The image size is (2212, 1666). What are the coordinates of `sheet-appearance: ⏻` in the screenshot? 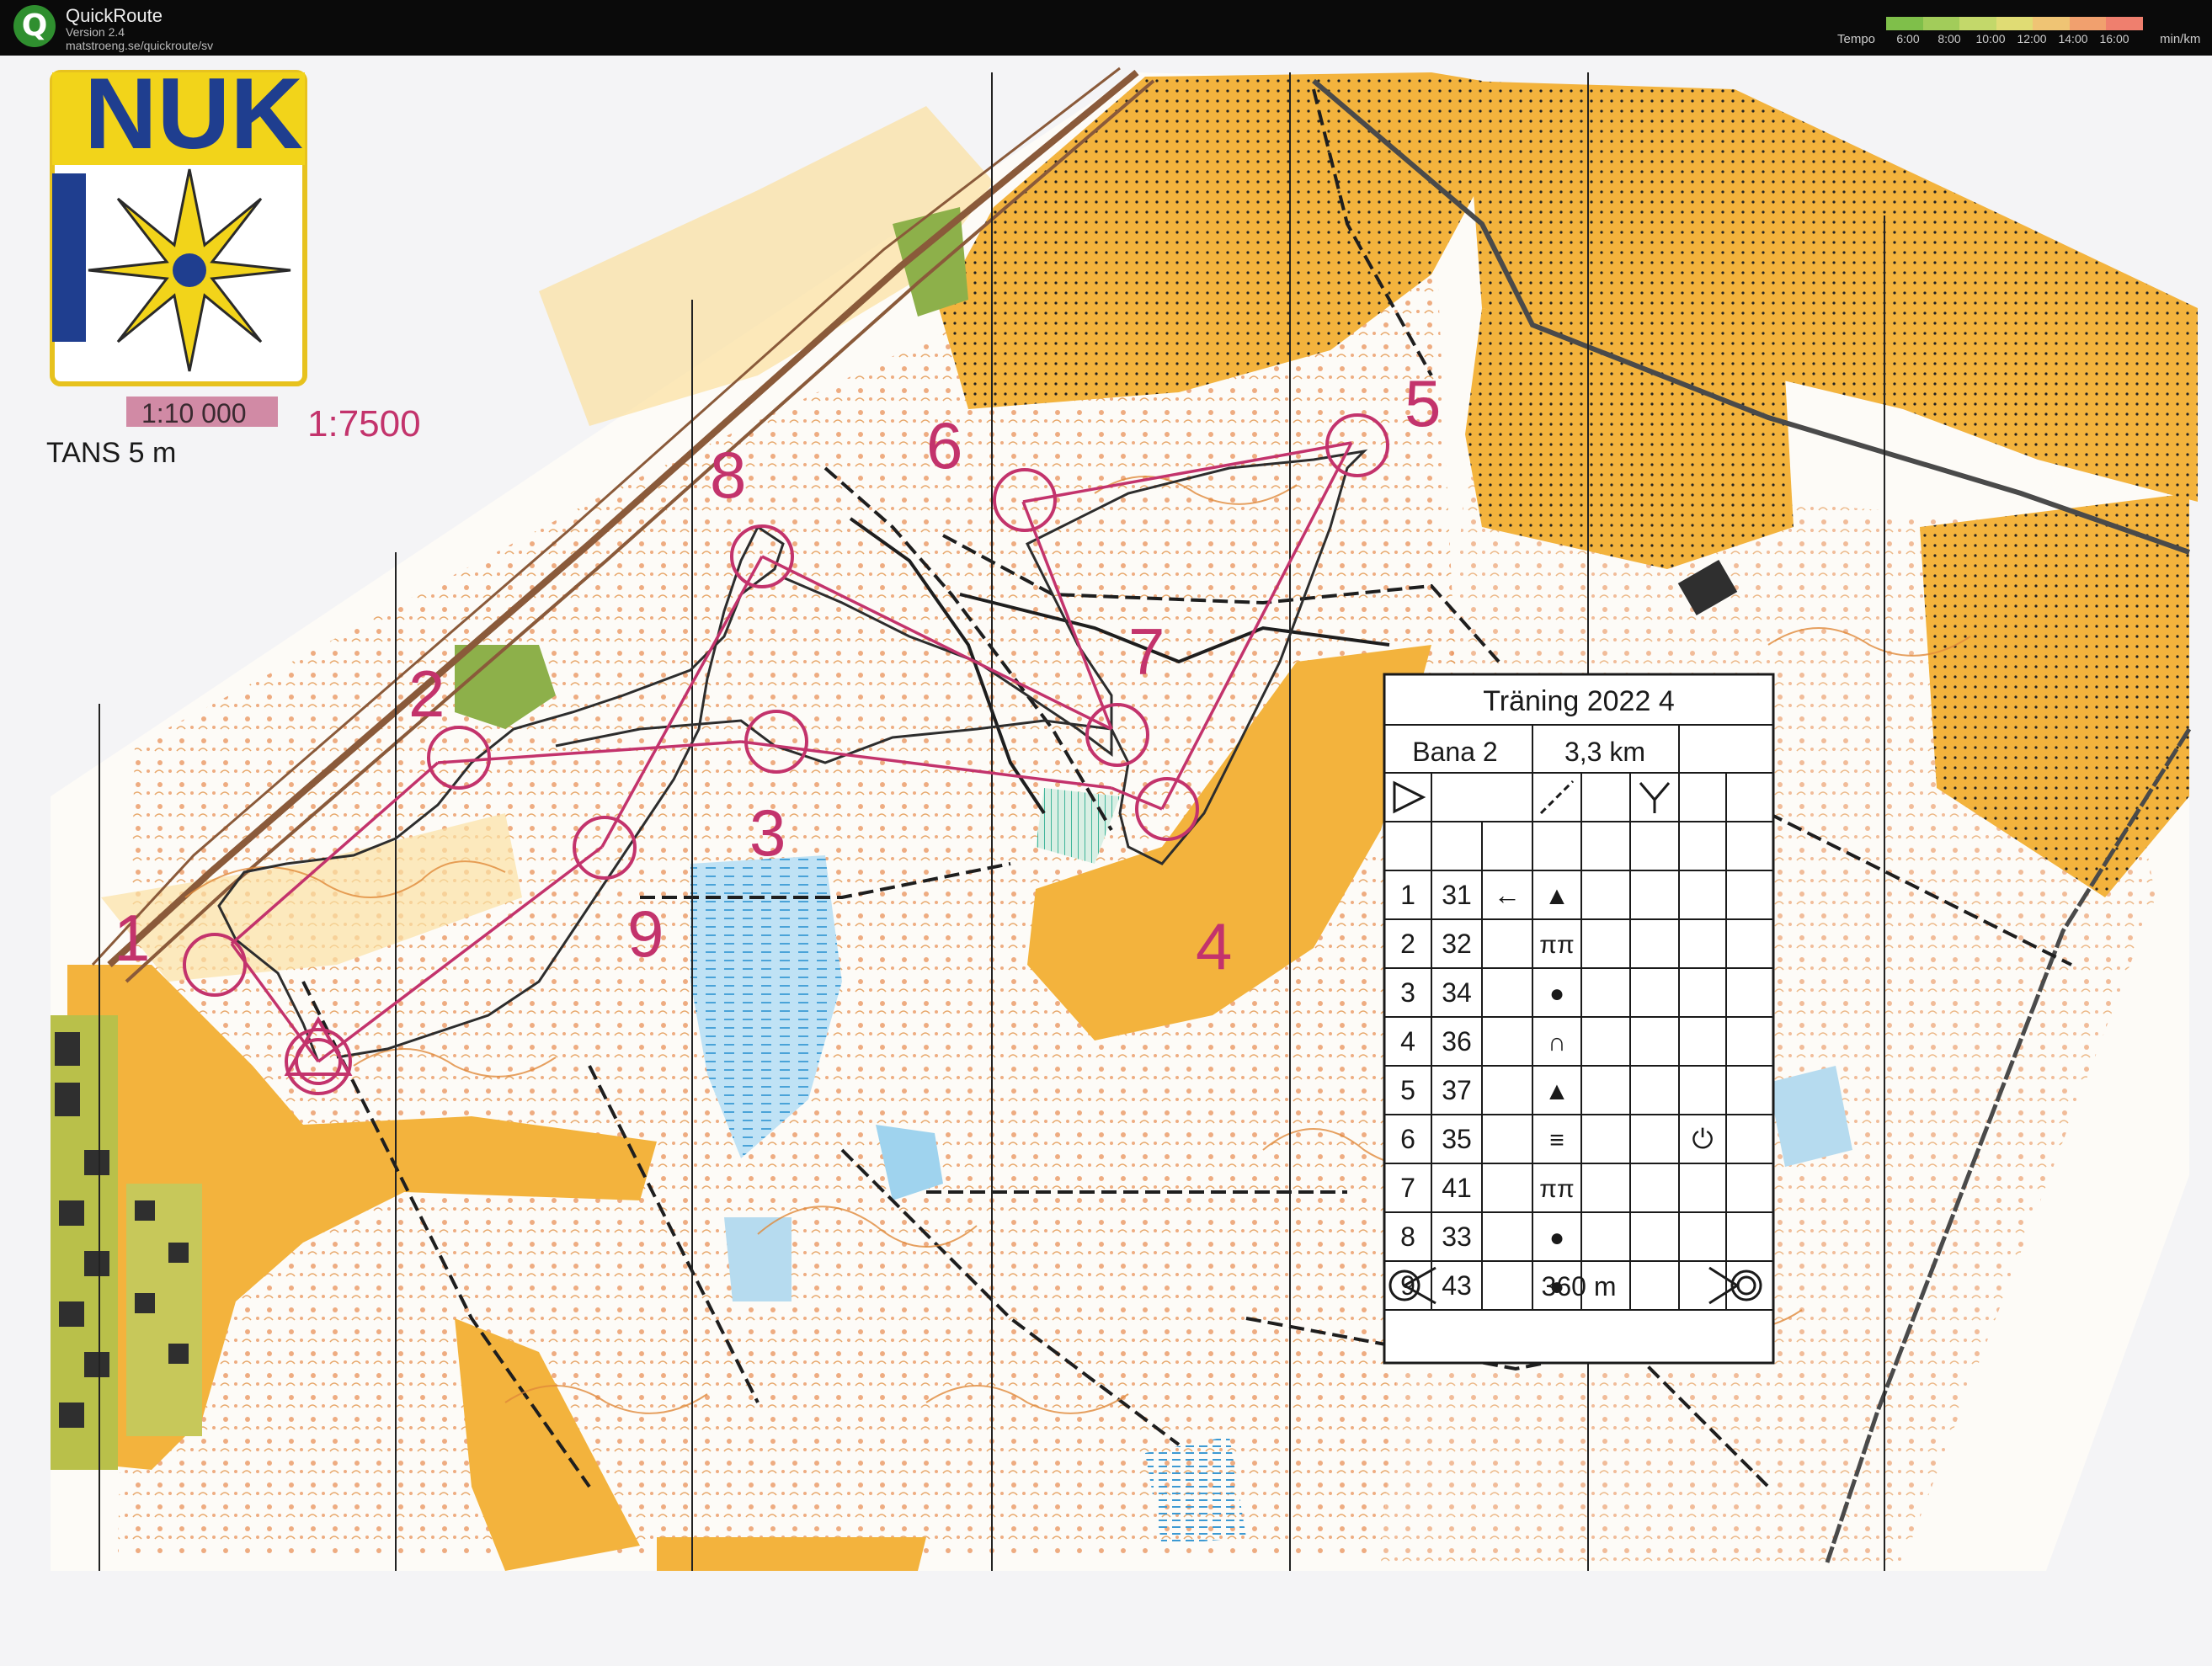 It's located at (1702, 1139).